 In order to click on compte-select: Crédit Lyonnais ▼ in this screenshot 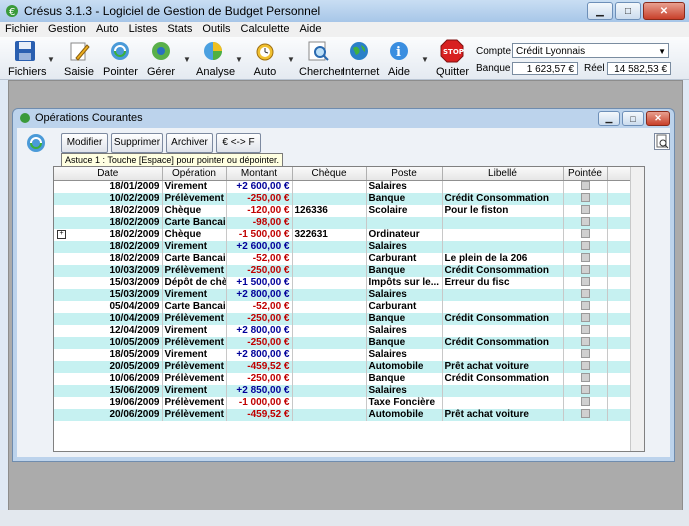, I will do `click(590, 50)`.